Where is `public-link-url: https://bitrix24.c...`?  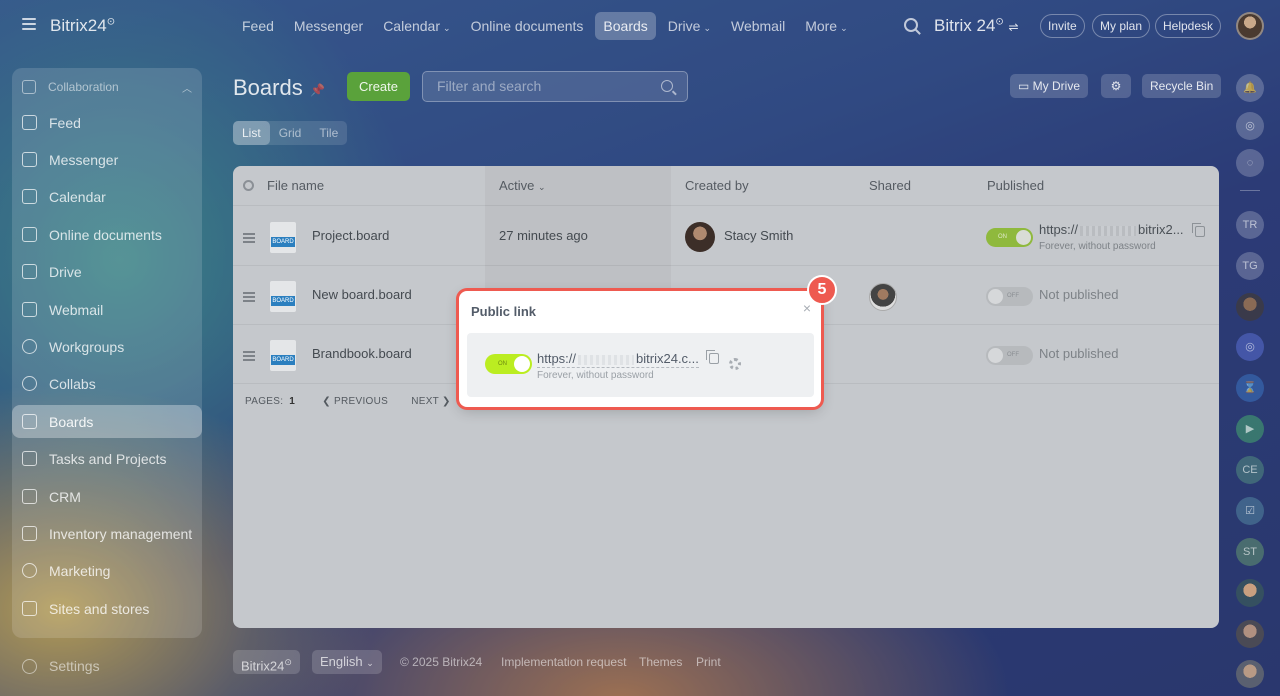 public-link-url: https://bitrix24.c... is located at coordinates (618, 359).